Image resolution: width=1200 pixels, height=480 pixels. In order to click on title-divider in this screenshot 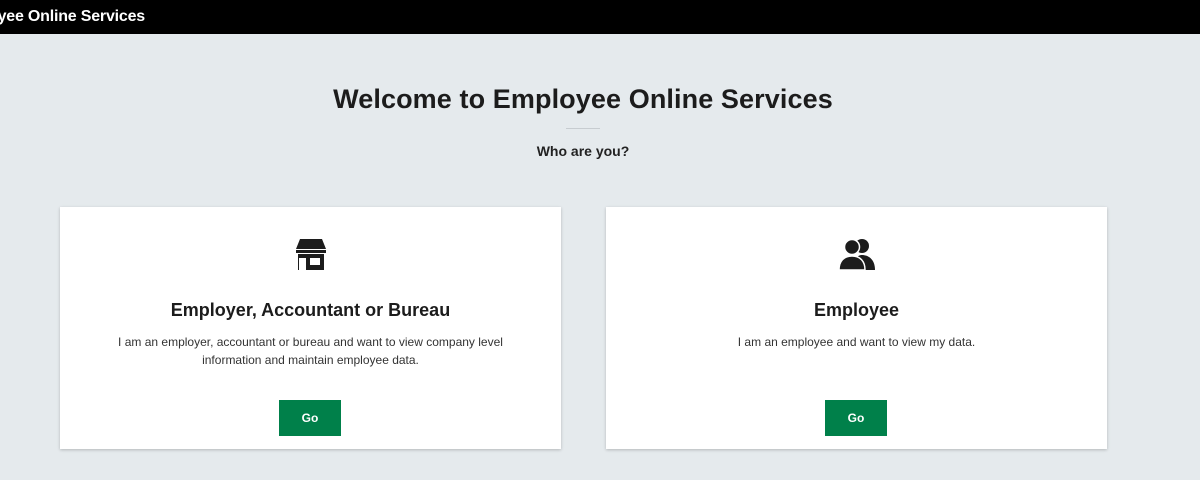, I will do `click(583, 128)`.